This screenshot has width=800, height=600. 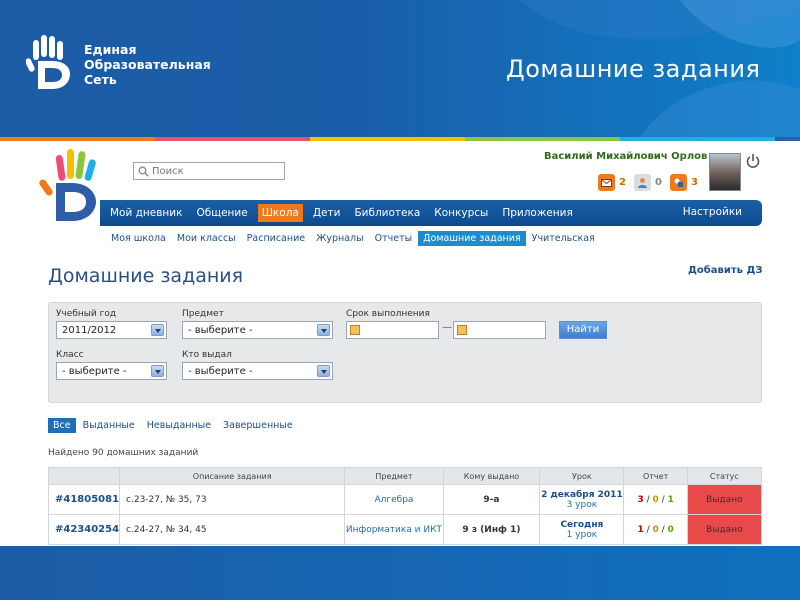 What do you see at coordinates (109, 425) in the screenshot?
I see `filter-tab: Выданные` at bounding box center [109, 425].